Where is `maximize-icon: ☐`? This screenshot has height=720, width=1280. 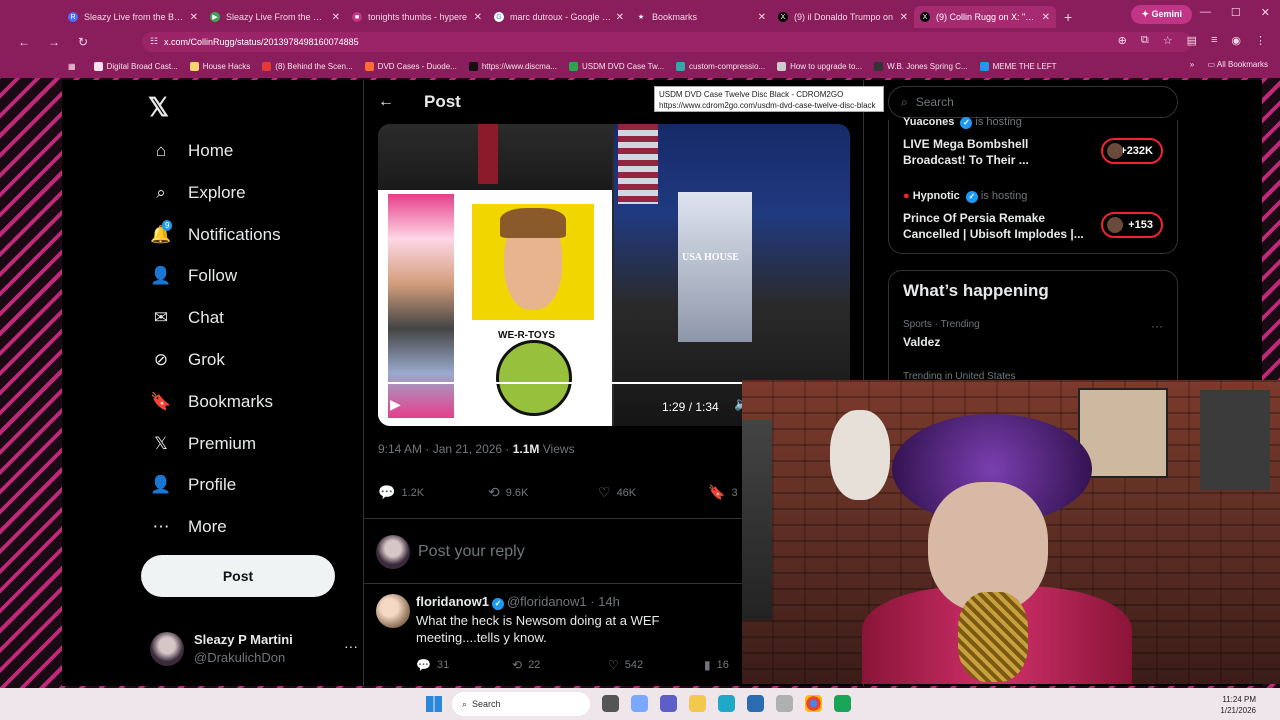
maximize-icon: ☐ is located at coordinates (1236, 12).